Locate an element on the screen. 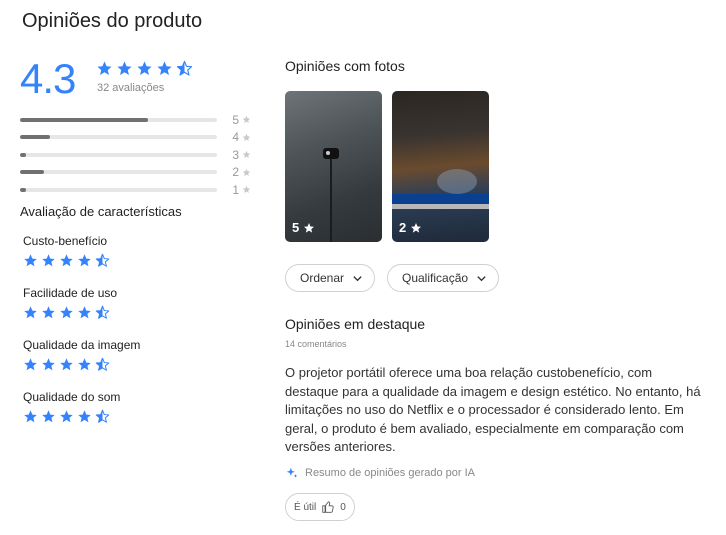 This screenshot has height=535, width=726. projector-image is located at coordinates (331, 153).